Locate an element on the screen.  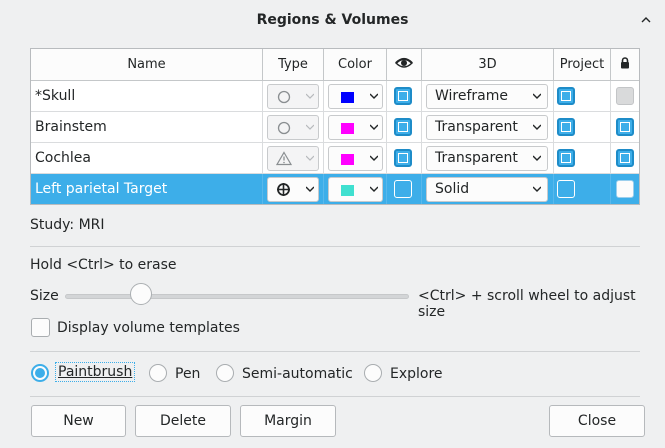
column-header-color: Color is located at coordinates (355, 65).